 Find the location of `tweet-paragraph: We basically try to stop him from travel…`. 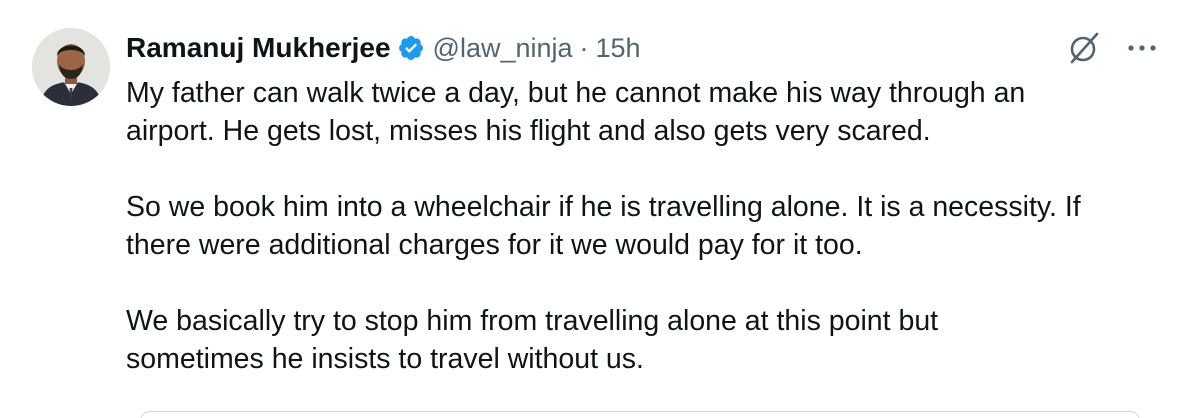

tweet-paragraph: We basically try to stop him from travel… is located at coordinates (532, 340).